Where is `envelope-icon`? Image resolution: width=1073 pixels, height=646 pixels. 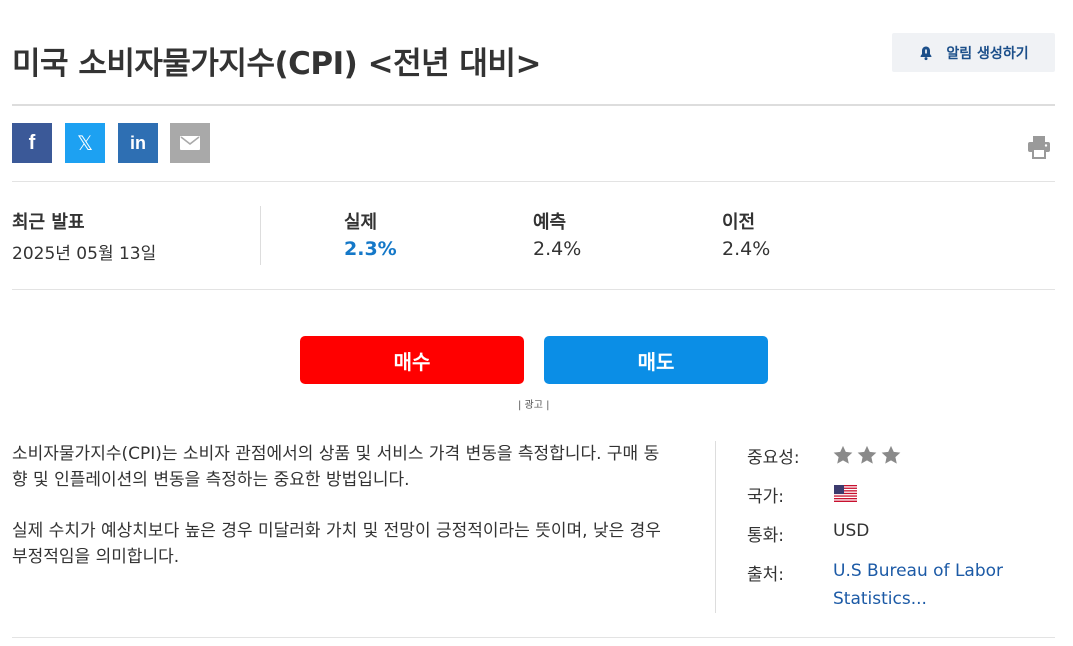 envelope-icon is located at coordinates (190, 143).